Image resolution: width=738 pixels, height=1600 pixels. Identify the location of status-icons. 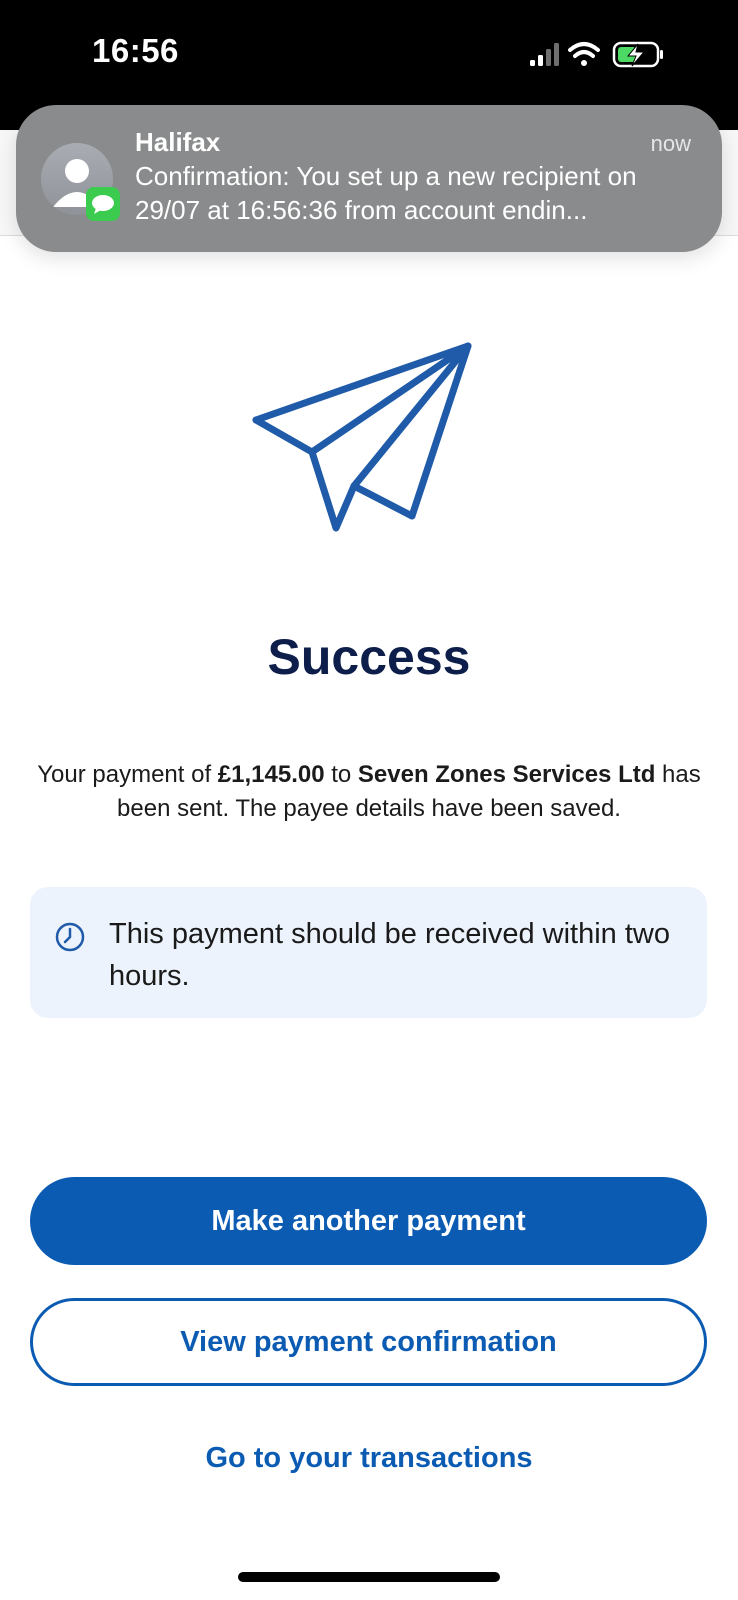
(596, 54).